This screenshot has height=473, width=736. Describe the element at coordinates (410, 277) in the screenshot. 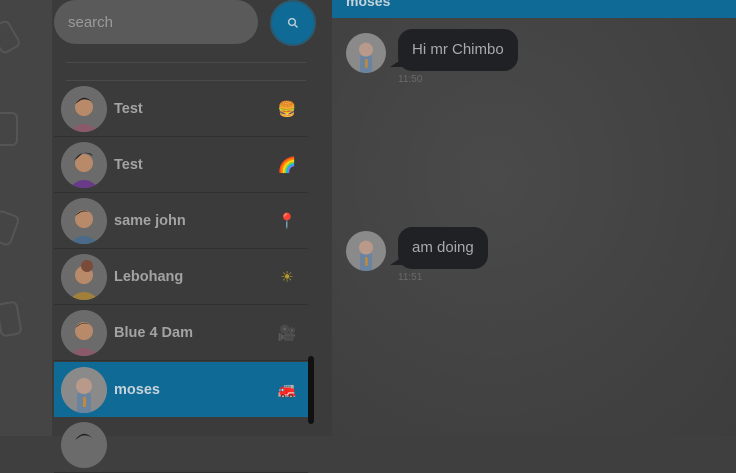

I see `message-time: 11:51` at that location.